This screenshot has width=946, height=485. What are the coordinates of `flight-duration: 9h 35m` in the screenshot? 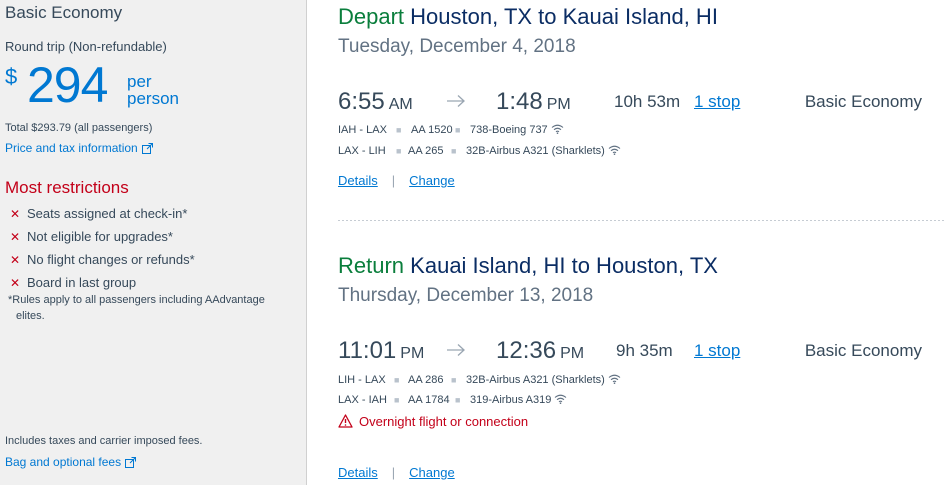 It's located at (644, 350).